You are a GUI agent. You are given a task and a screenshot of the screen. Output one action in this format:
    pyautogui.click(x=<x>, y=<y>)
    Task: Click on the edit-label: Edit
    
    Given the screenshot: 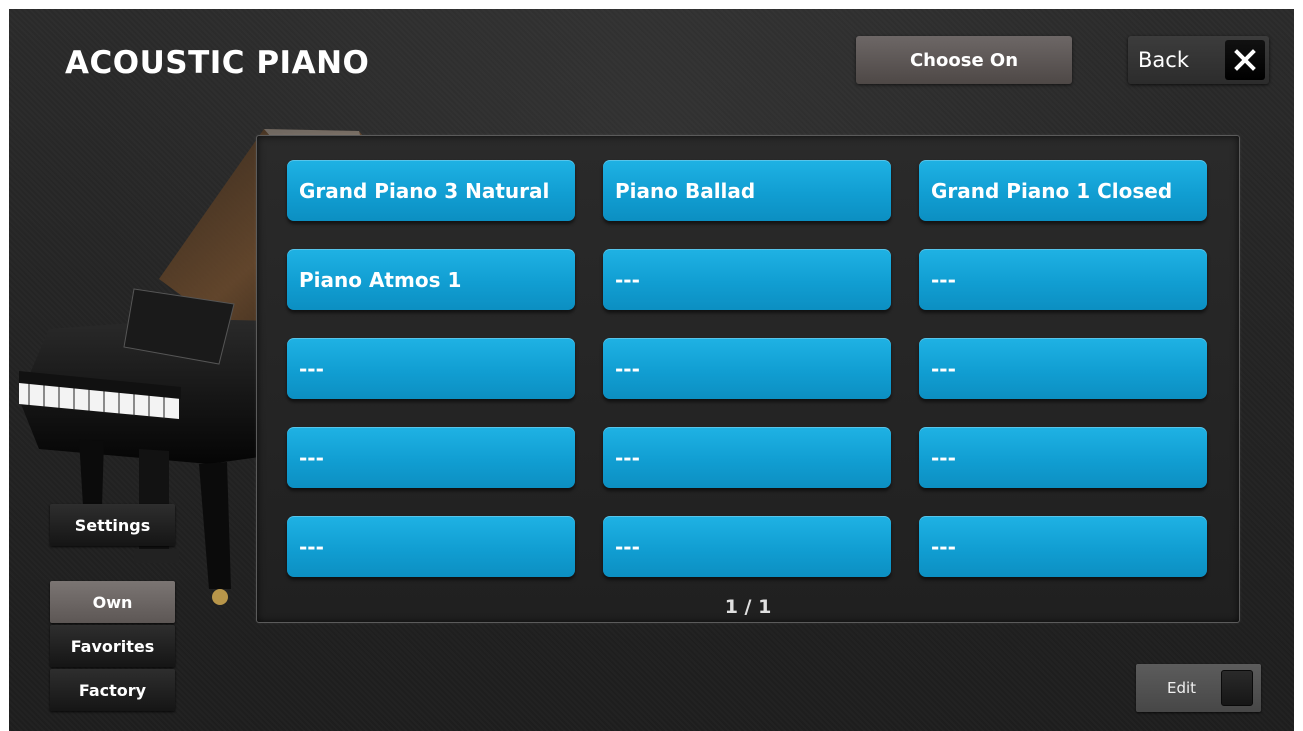 What is the action you would take?
    pyautogui.click(x=1182, y=688)
    